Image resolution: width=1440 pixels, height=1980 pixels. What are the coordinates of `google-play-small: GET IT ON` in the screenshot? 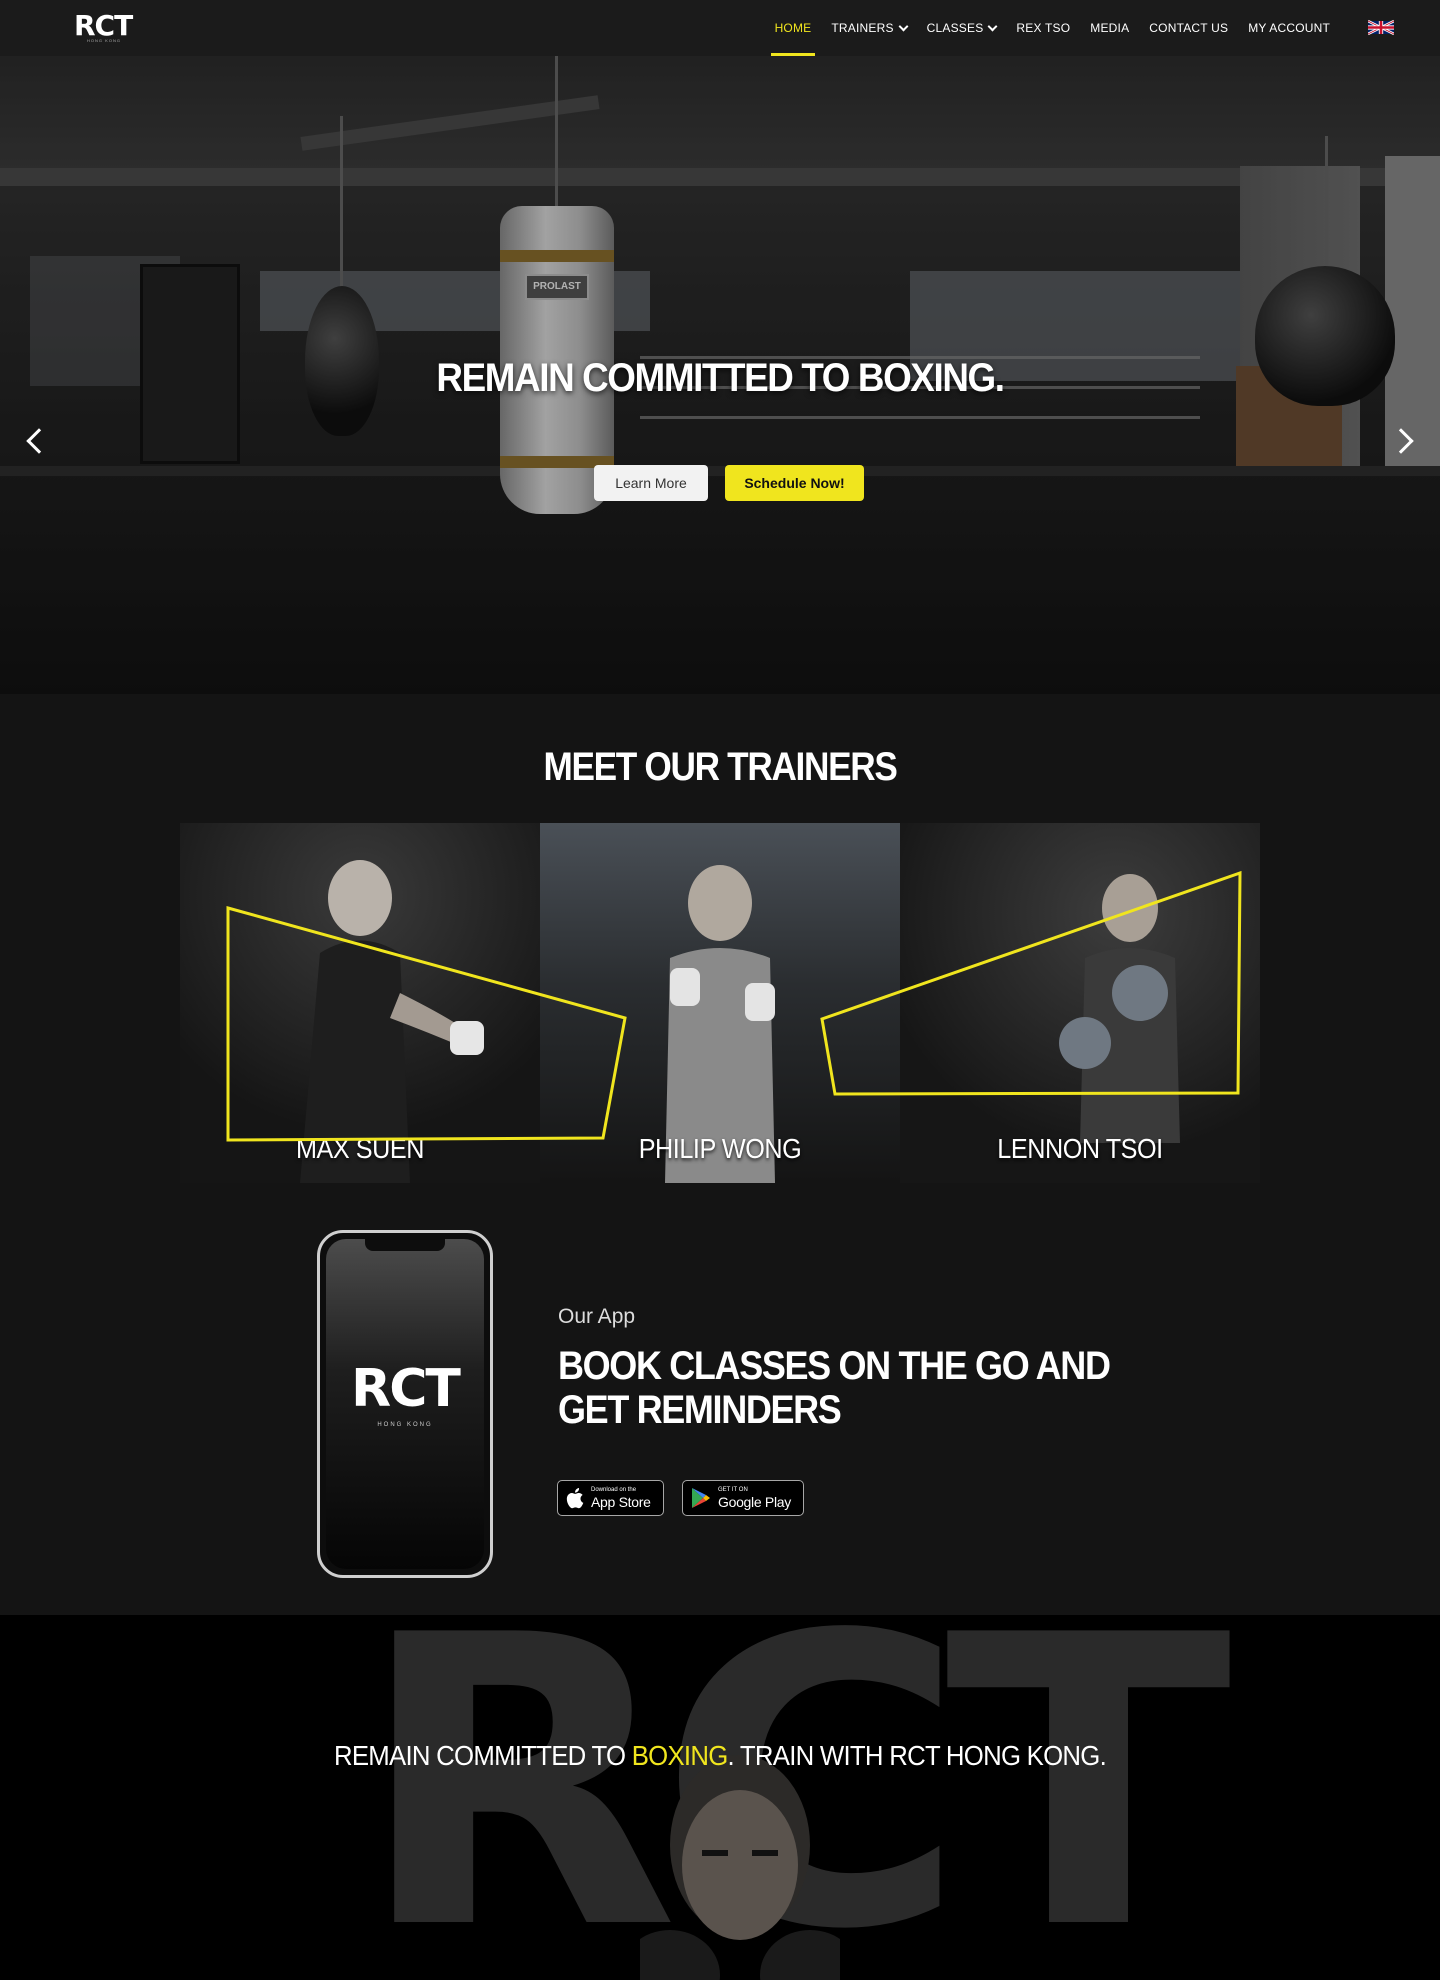 It's located at (733, 1490).